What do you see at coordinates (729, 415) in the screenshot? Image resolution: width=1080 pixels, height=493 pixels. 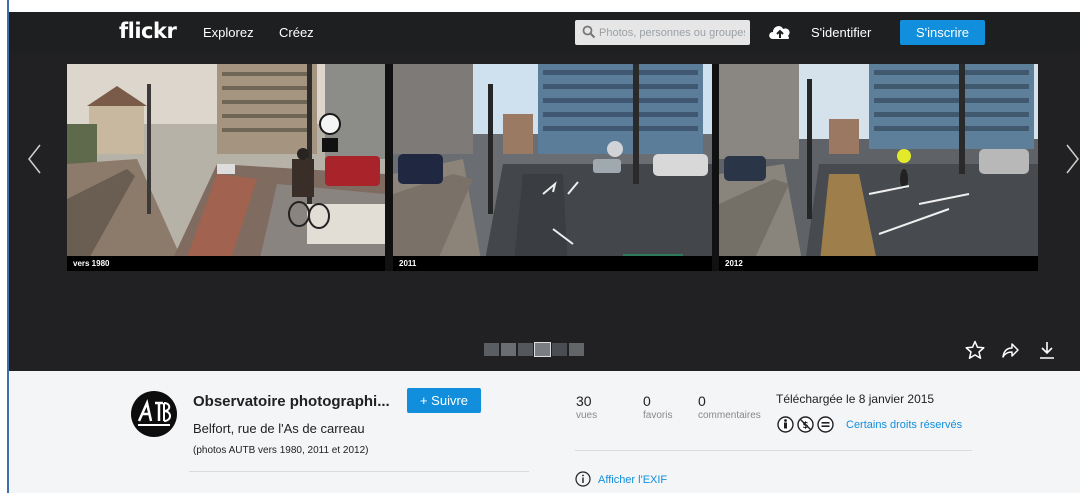 I see `comments-label: commentaires` at bounding box center [729, 415].